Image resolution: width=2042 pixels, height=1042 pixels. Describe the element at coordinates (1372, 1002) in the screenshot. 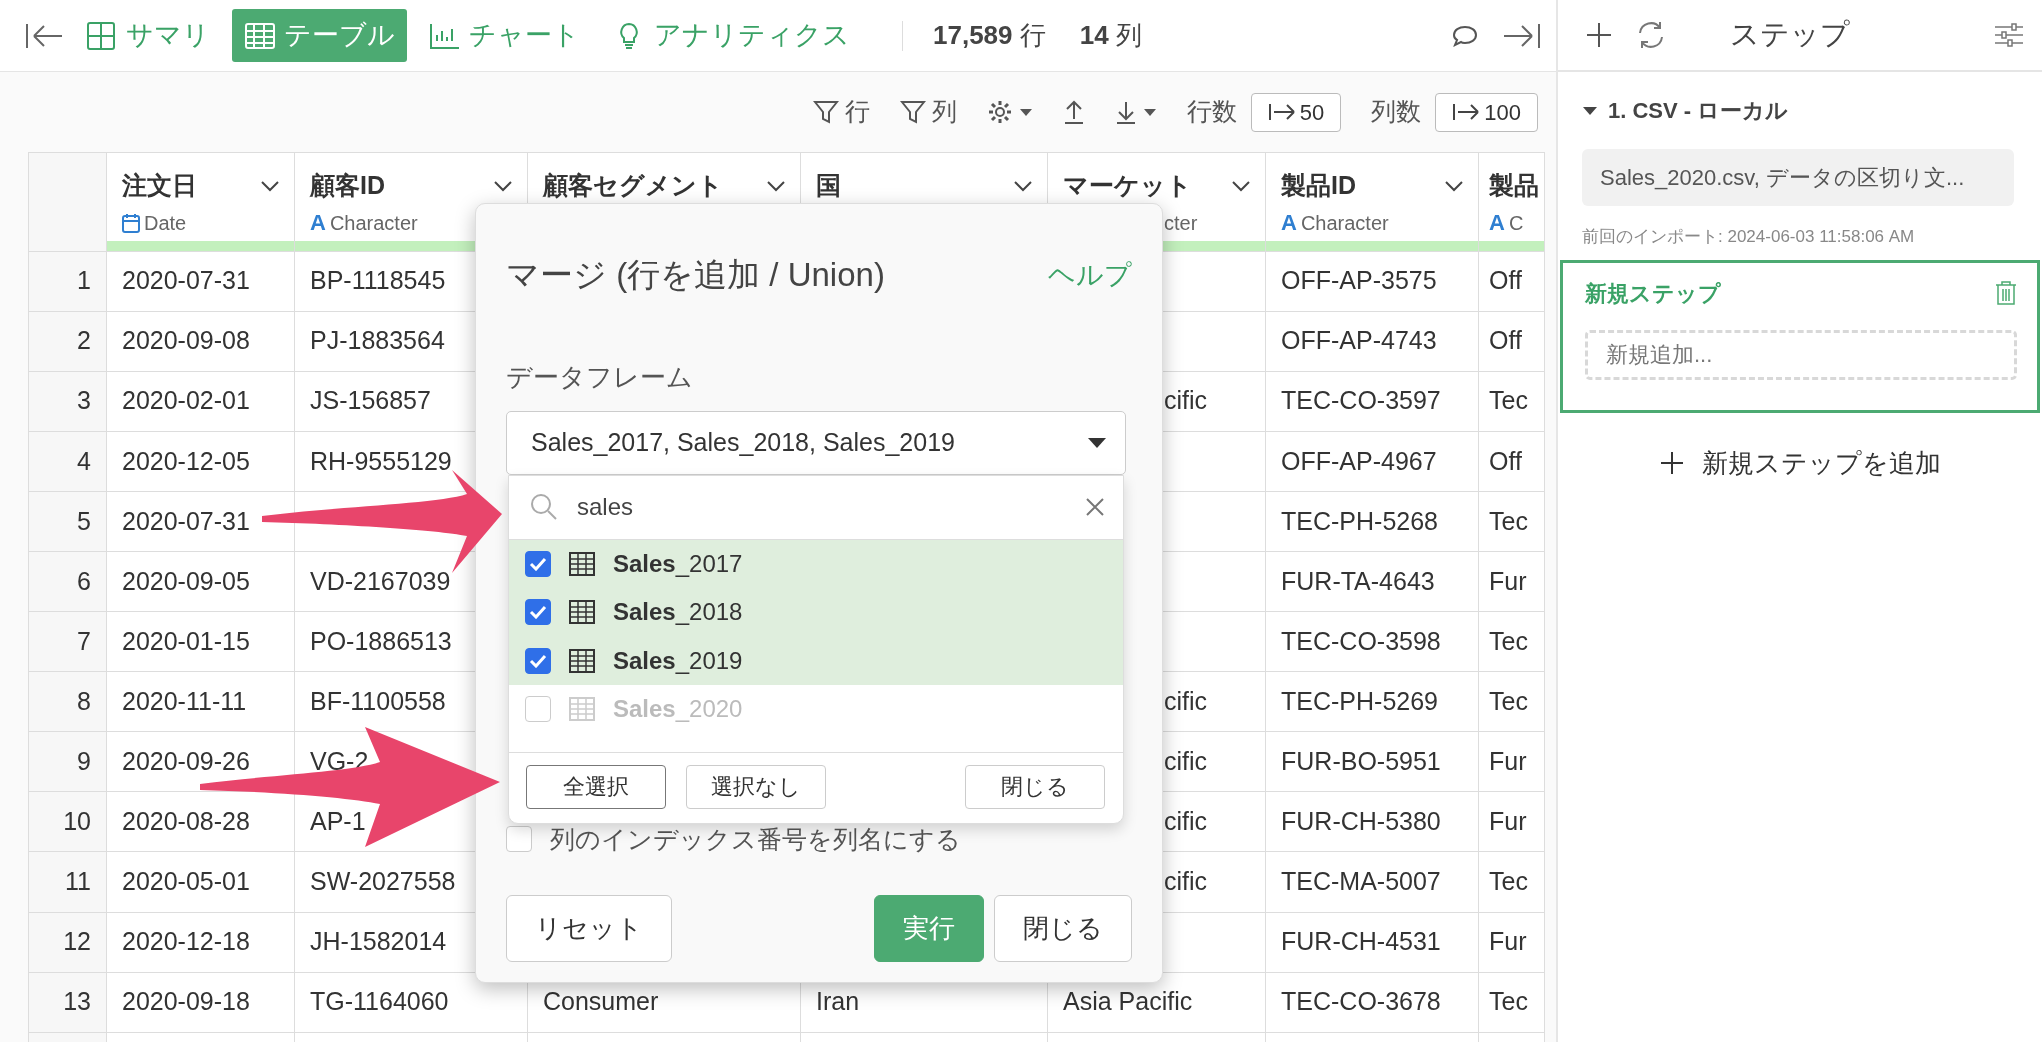

I see `table-cell: TEC-CO-3678` at that location.